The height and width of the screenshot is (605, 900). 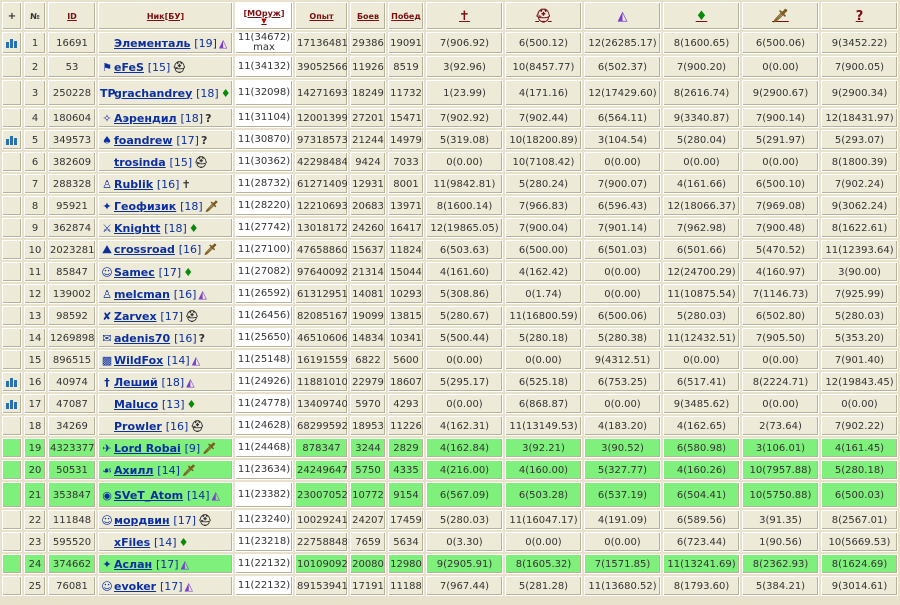 What do you see at coordinates (165, 16) in the screenshot?
I see `header-nick: Ник[БУ]` at bounding box center [165, 16].